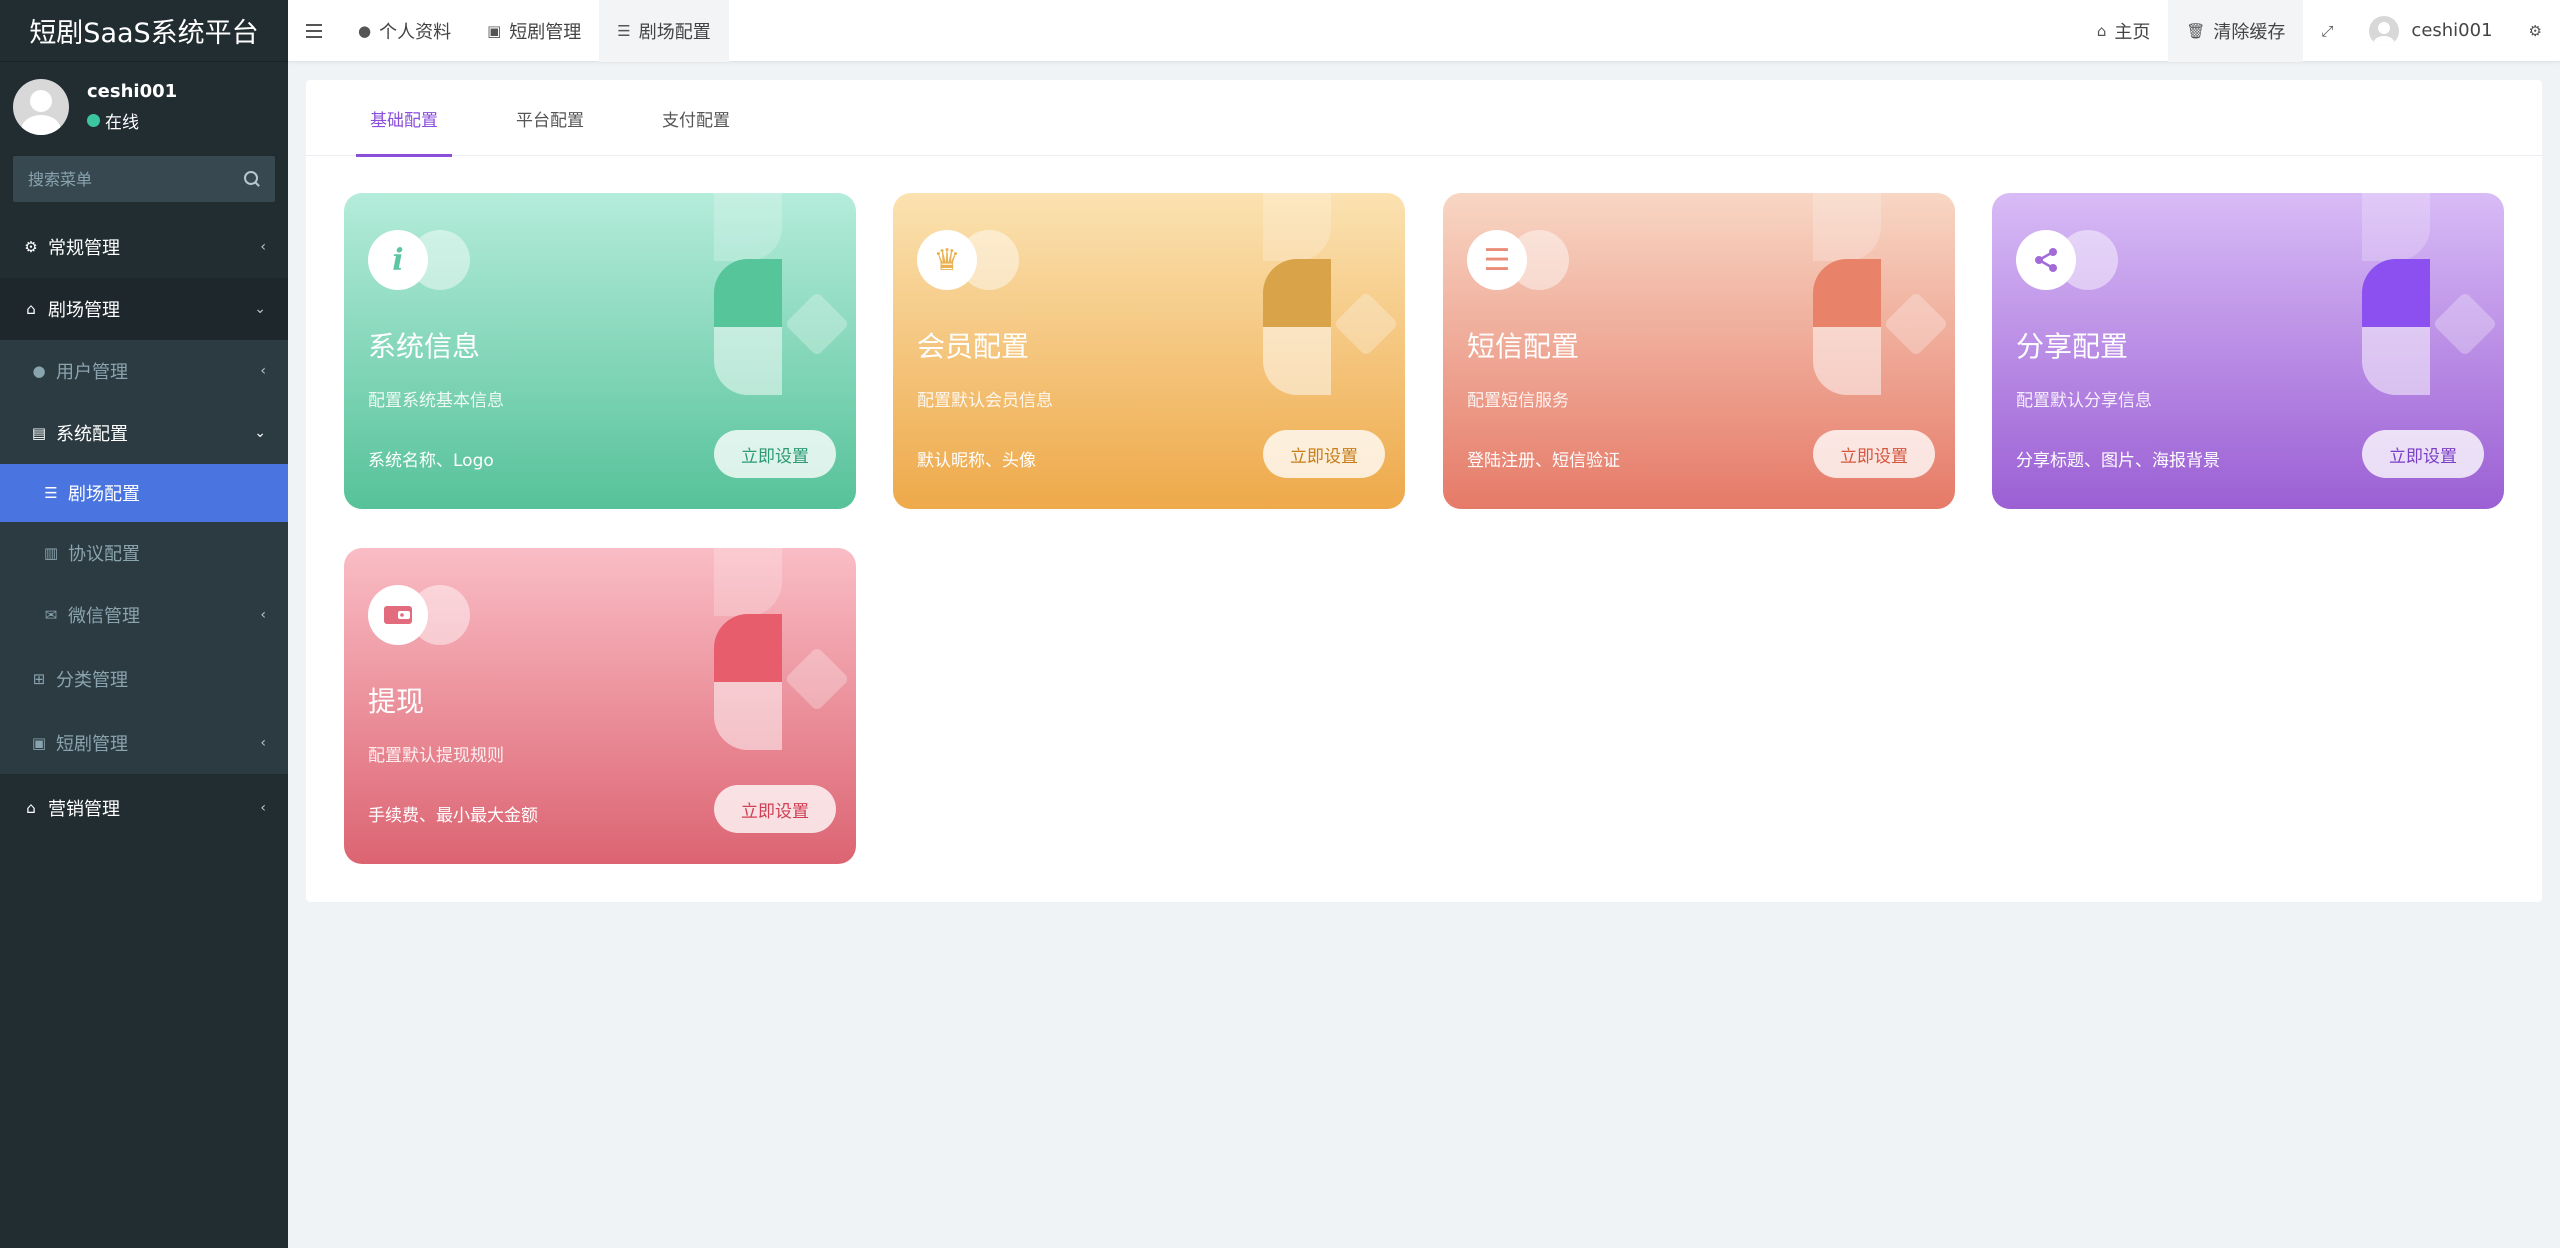  I want to click on app-logo-title: 短剧SaaS系统平台, so click(144, 31).